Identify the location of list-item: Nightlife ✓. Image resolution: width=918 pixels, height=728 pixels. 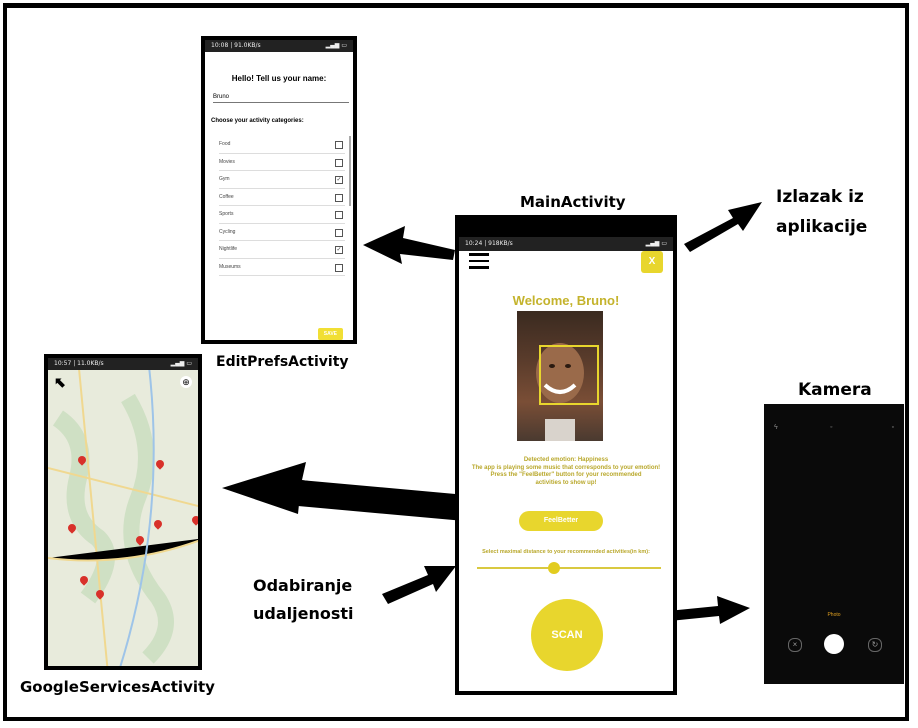
(282, 250).